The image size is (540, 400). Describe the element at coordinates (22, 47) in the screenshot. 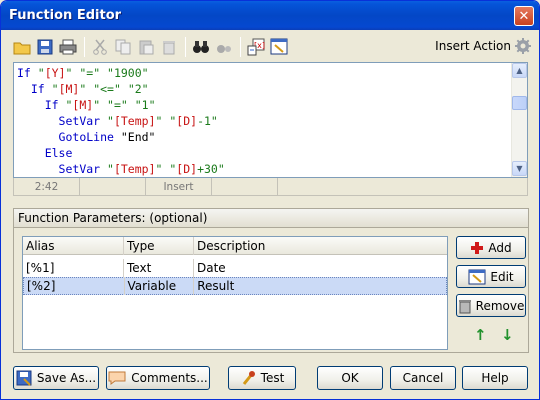

I see `new-folder-icon` at that location.